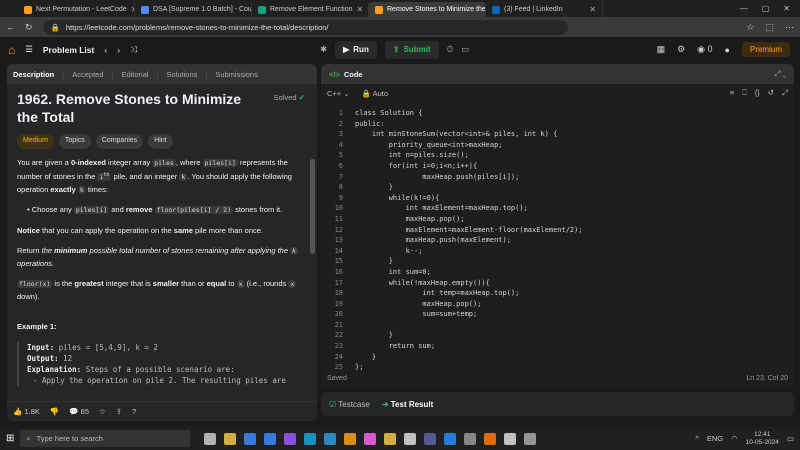  What do you see at coordinates (310, 438) in the screenshot?
I see `edge-icon` at bounding box center [310, 438].